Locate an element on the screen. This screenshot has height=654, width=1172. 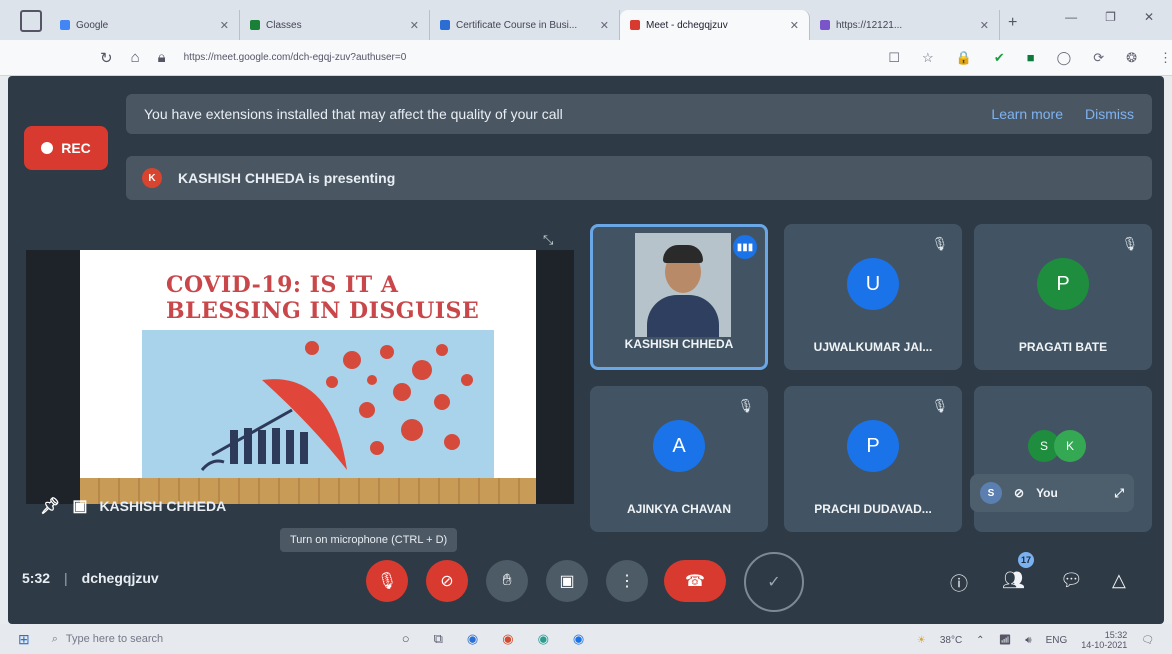
unpin-icon: ⤡ is located at coordinates (548, 240).